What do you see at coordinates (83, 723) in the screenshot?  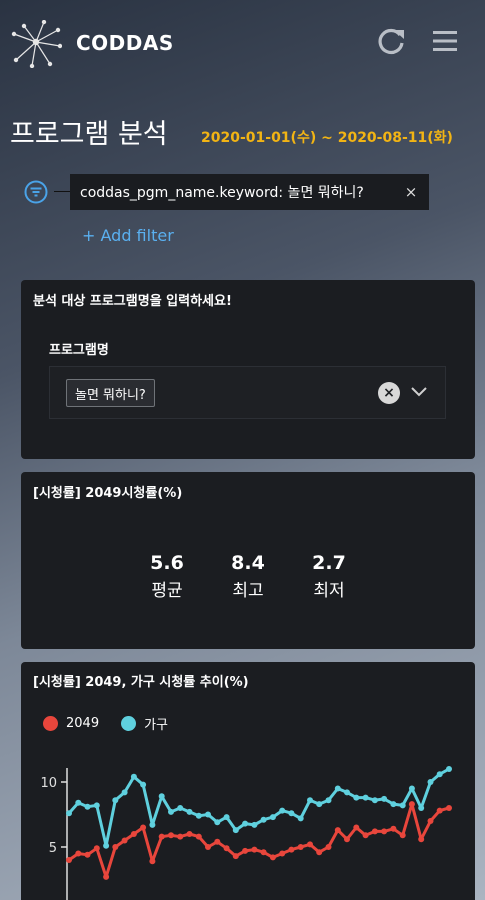 I see `legend-label: 2049` at bounding box center [83, 723].